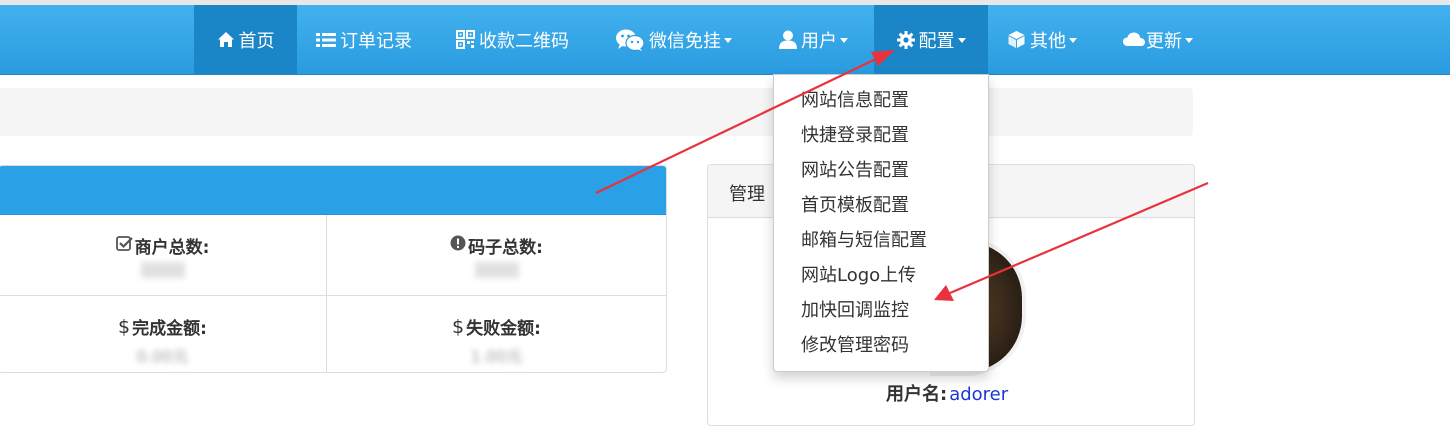 The height and width of the screenshot is (426, 1450). Describe the element at coordinates (881, 275) in the screenshot. I see `menu-item-logo-upload: 网站Logo上传` at that location.